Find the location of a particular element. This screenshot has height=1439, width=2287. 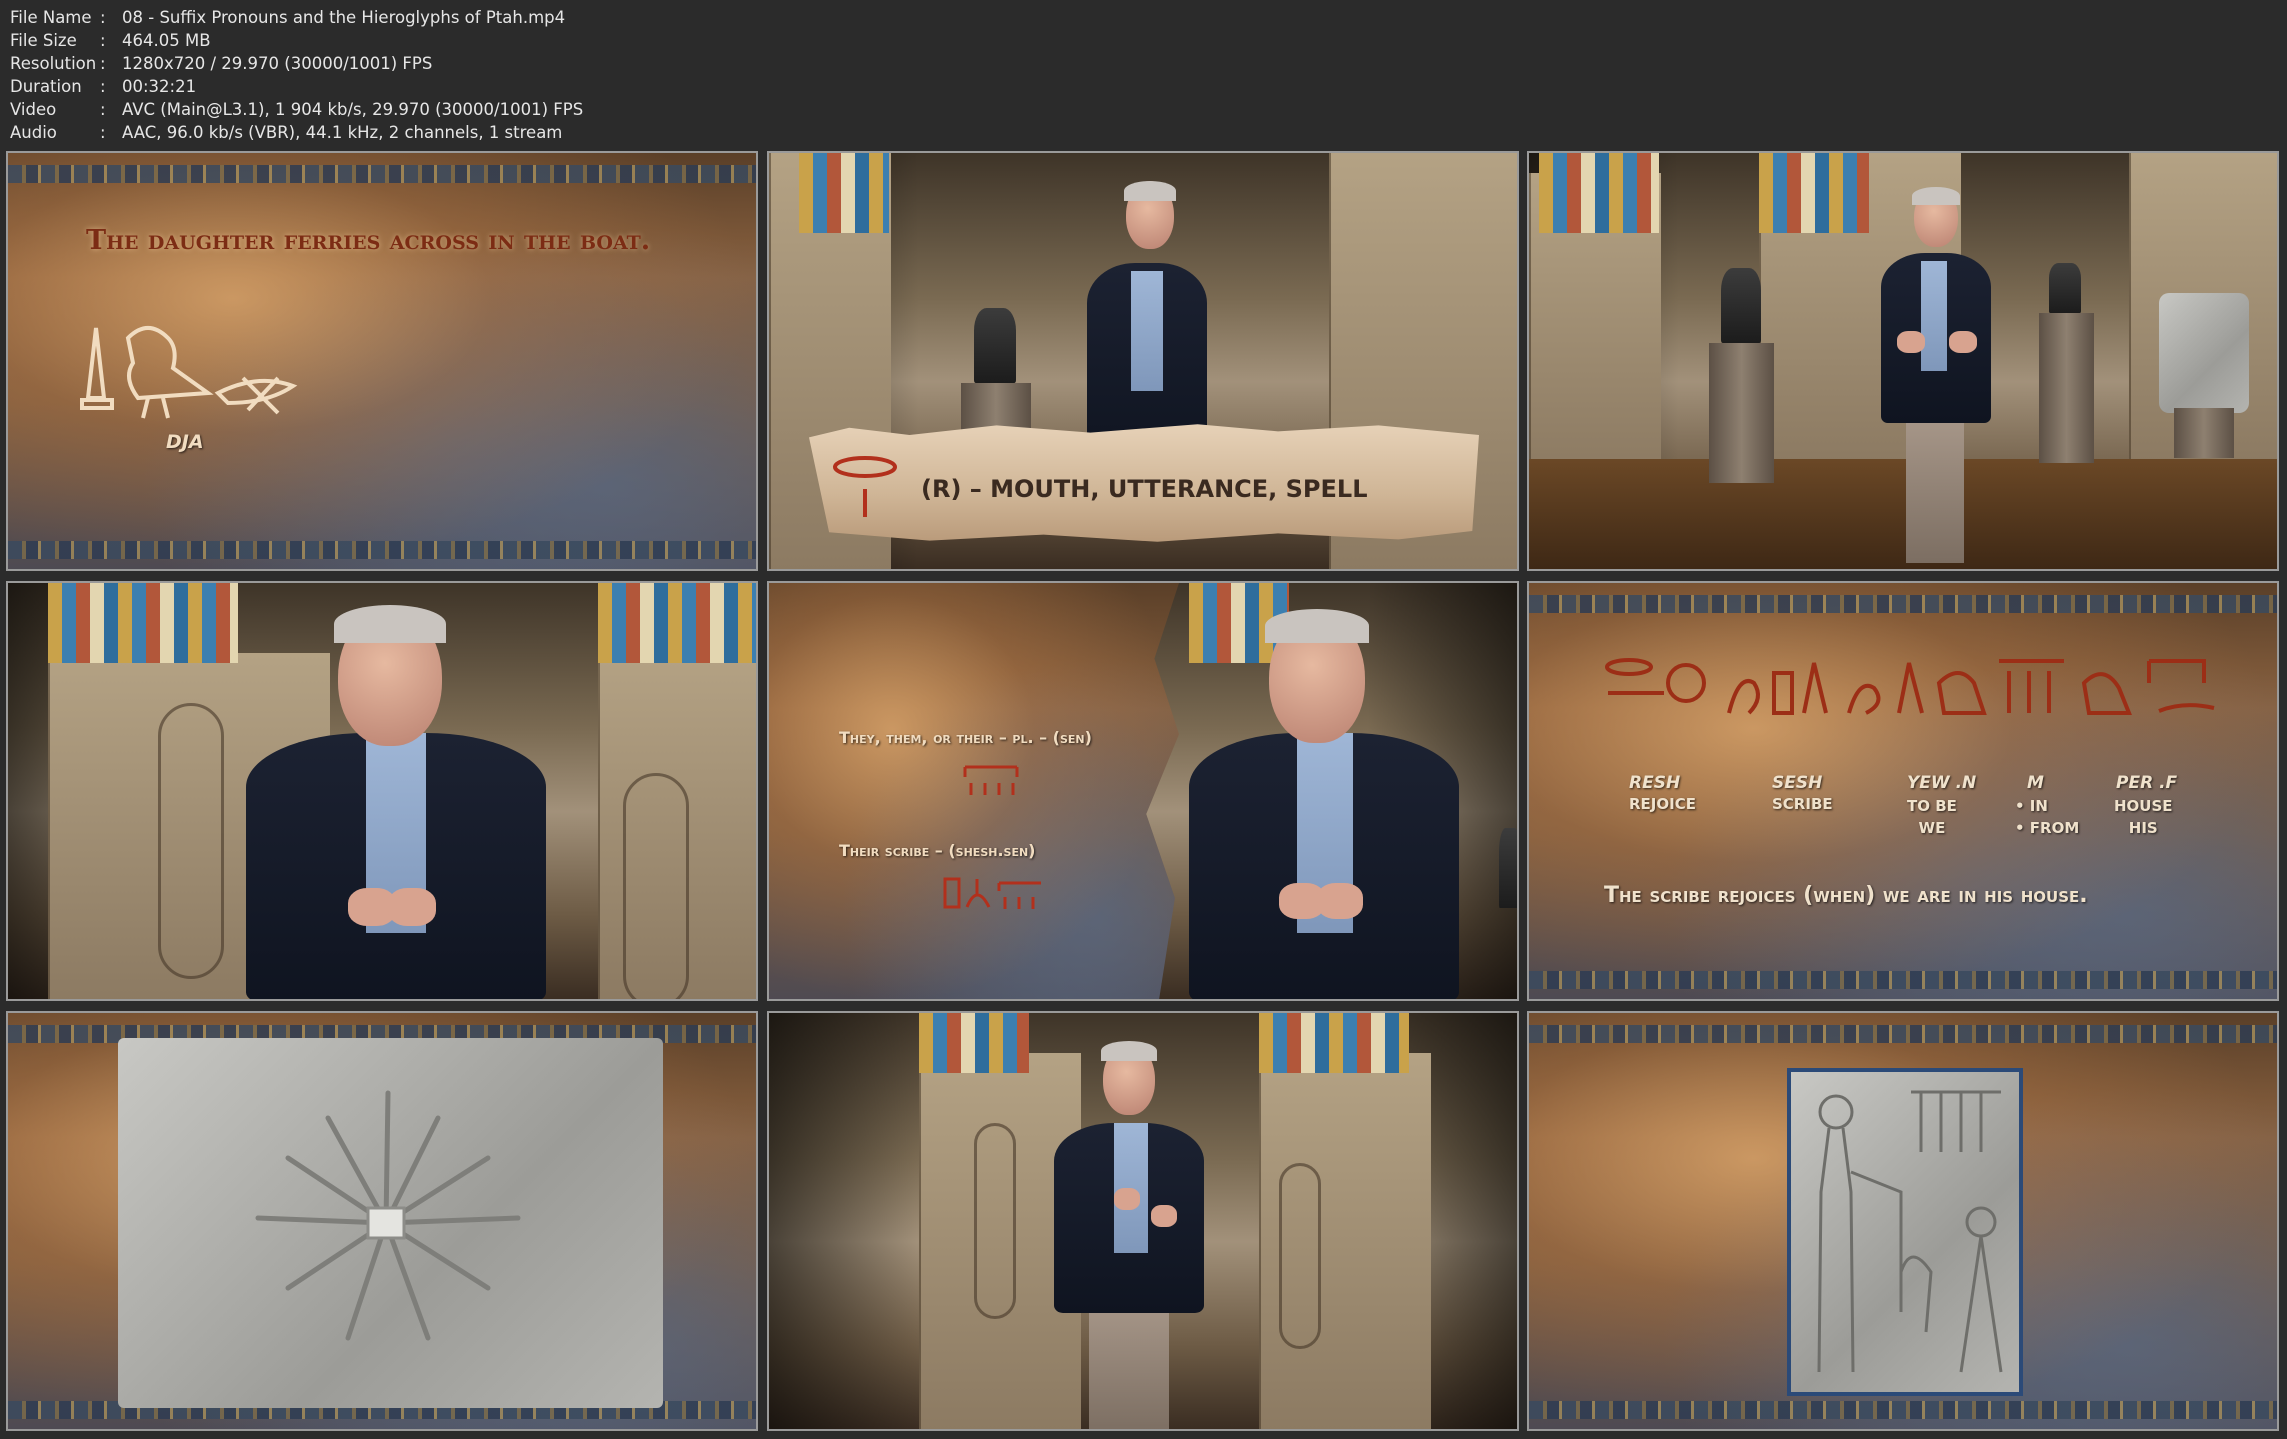

word-4-translit: M is located at coordinates (2035, 783).